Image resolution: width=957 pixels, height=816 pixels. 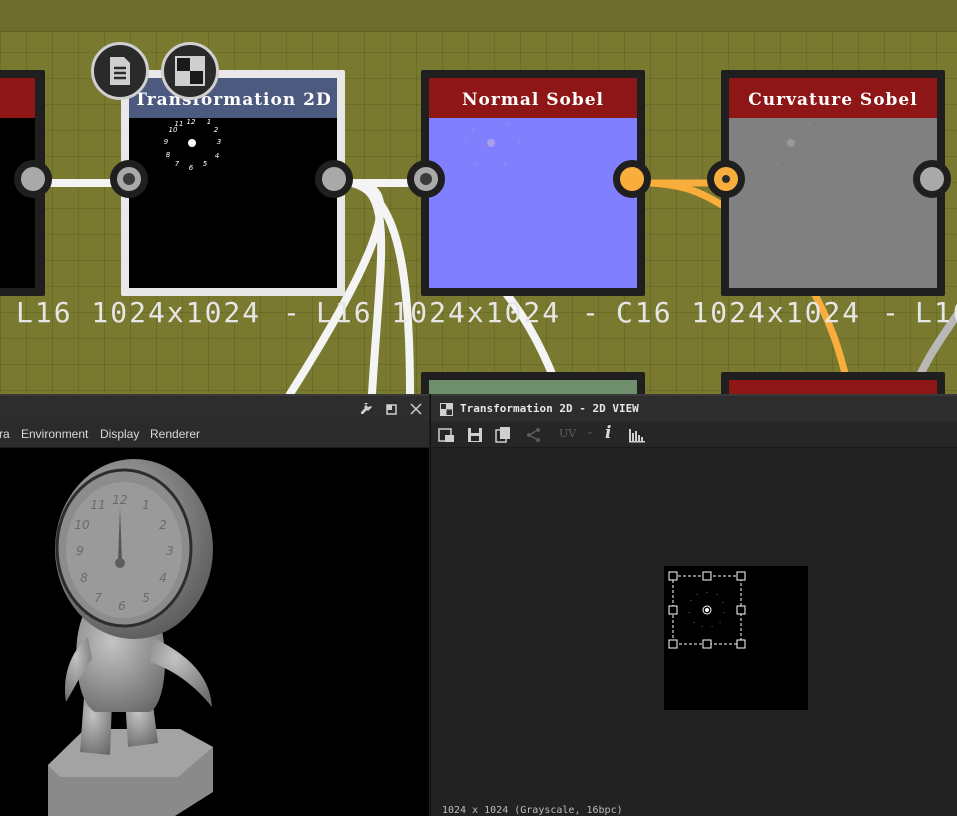 What do you see at coordinates (175, 434) in the screenshot?
I see `menu-renderer: Renderer` at bounding box center [175, 434].